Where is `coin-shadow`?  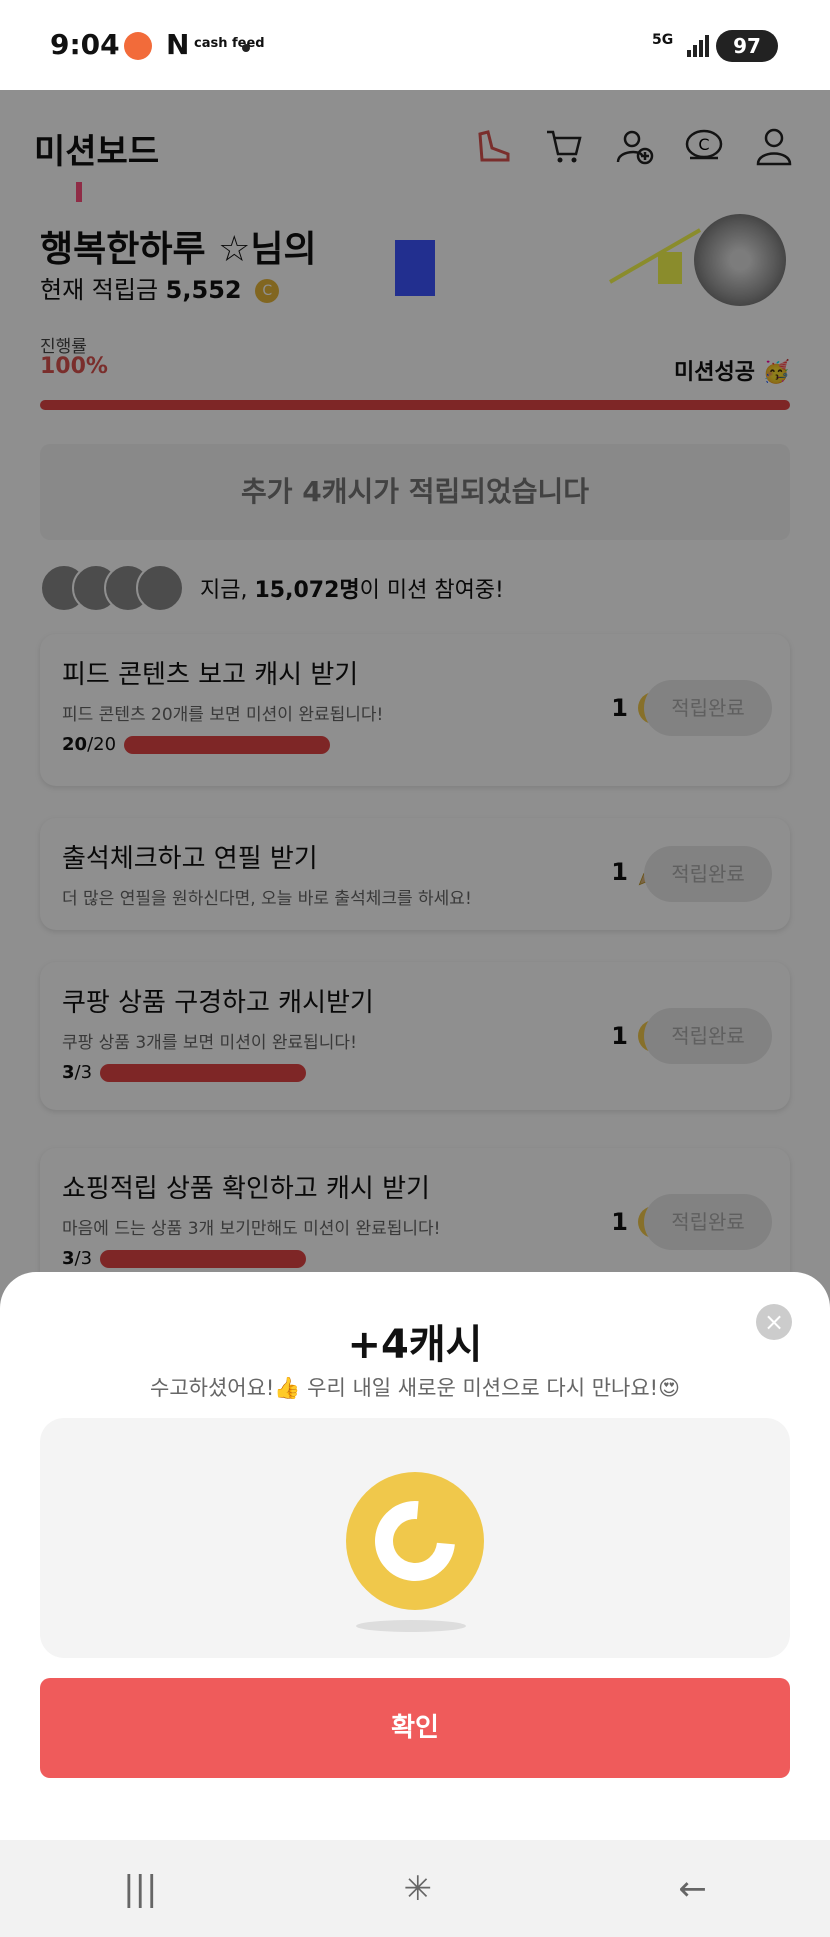
coin-shadow is located at coordinates (411, 1626).